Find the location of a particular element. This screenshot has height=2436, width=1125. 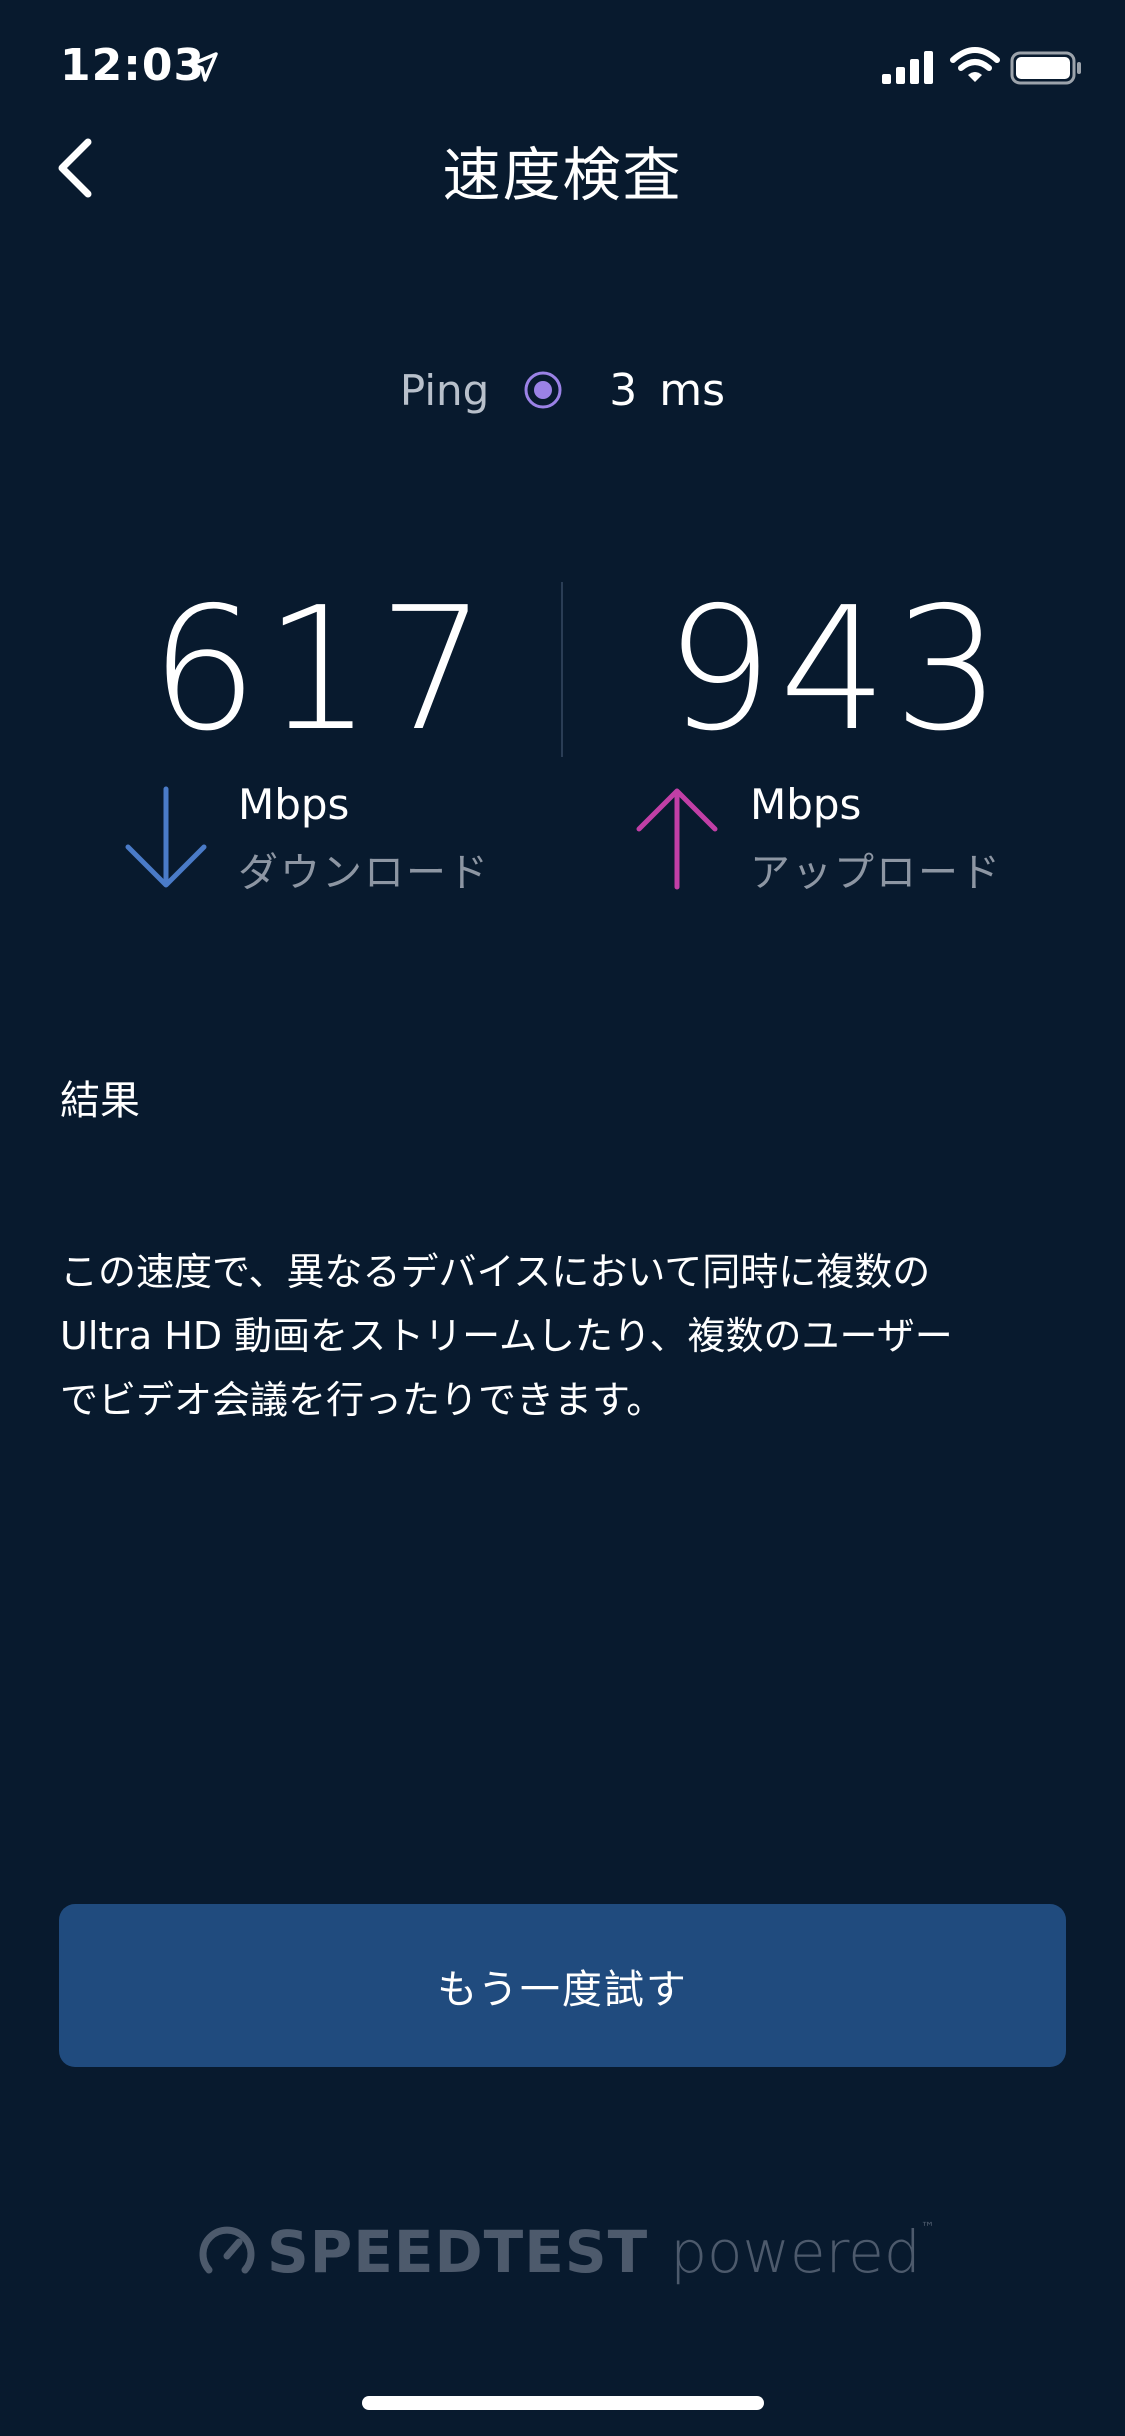

speedtest-logo: SPEEDTEST powered ™ is located at coordinates (565, 2252).